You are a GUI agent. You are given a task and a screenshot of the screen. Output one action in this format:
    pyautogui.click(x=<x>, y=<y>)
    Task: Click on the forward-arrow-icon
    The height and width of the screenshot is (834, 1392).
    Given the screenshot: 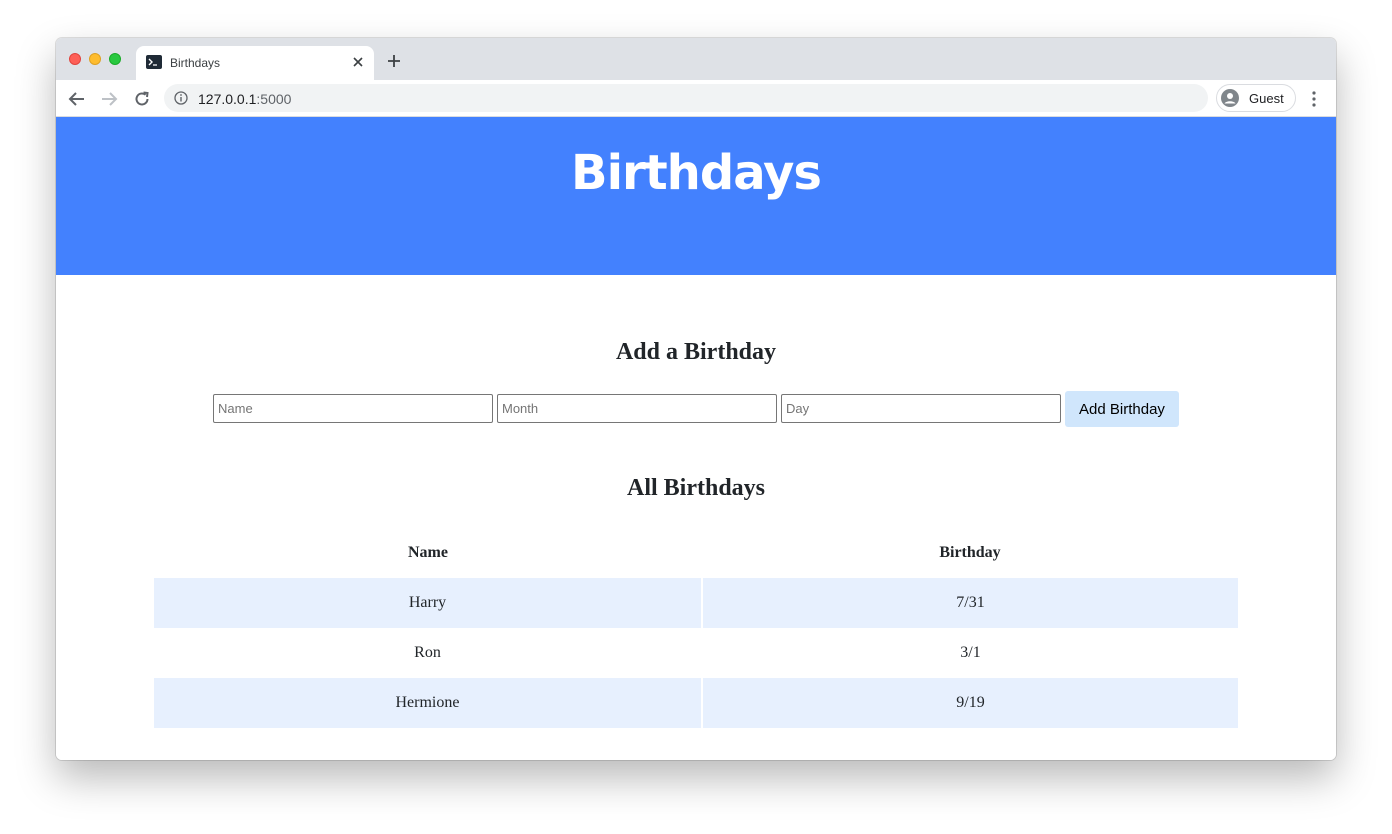 What is the action you would take?
    pyautogui.click(x=109, y=99)
    